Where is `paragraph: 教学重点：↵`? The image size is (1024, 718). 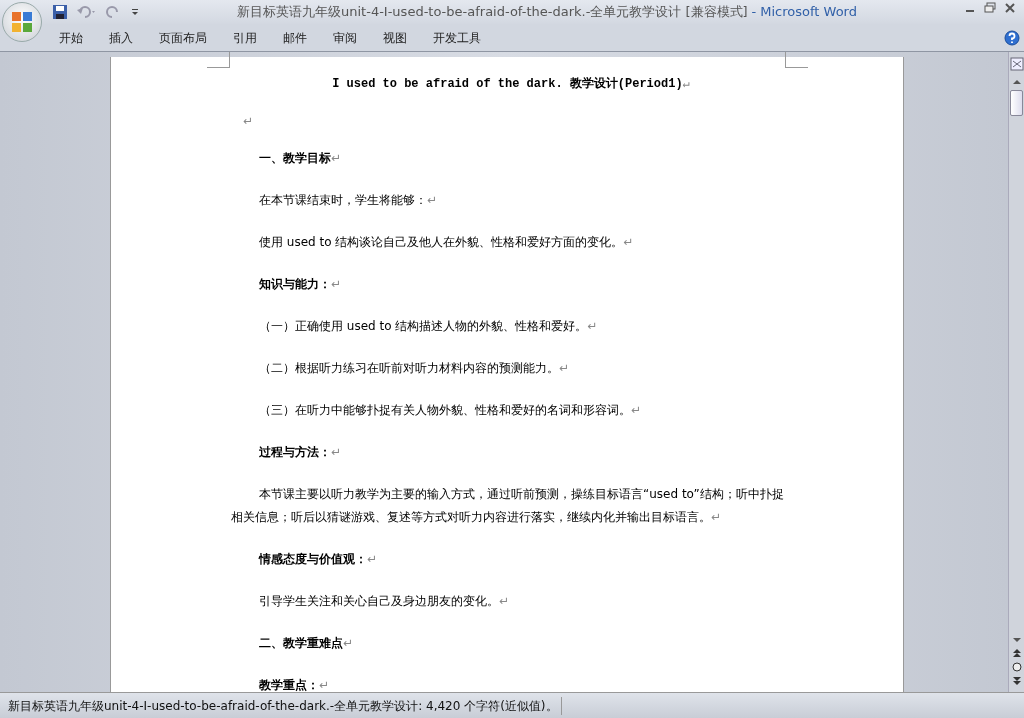
paragraph: 教学重点：↵ is located at coordinates (295, 684).